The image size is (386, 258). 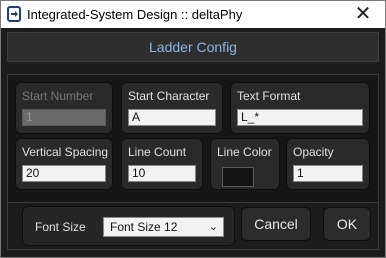 What do you see at coordinates (172, 108) in the screenshot?
I see `start-character-group: Start Character A` at bounding box center [172, 108].